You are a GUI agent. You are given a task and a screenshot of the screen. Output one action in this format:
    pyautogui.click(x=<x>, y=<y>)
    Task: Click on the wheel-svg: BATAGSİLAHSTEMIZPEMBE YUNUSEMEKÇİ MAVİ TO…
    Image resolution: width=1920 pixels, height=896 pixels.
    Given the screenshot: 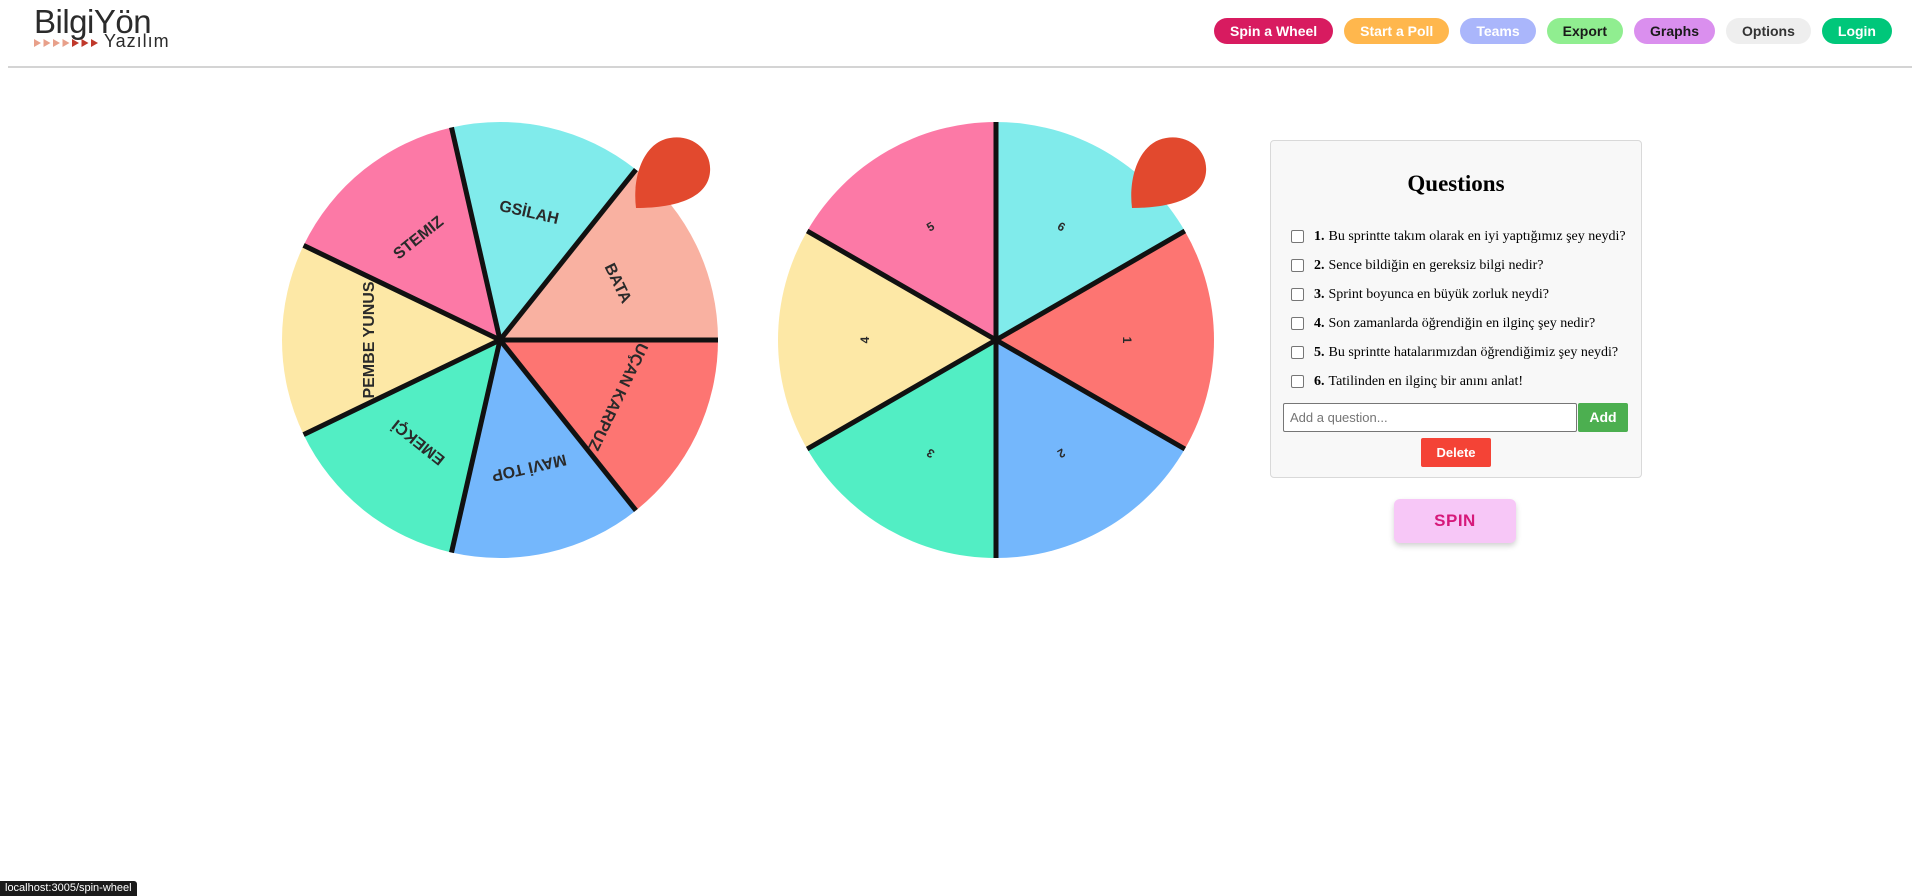 What is the action you would take?
    pyautogui.click(x=500, y=340)
    